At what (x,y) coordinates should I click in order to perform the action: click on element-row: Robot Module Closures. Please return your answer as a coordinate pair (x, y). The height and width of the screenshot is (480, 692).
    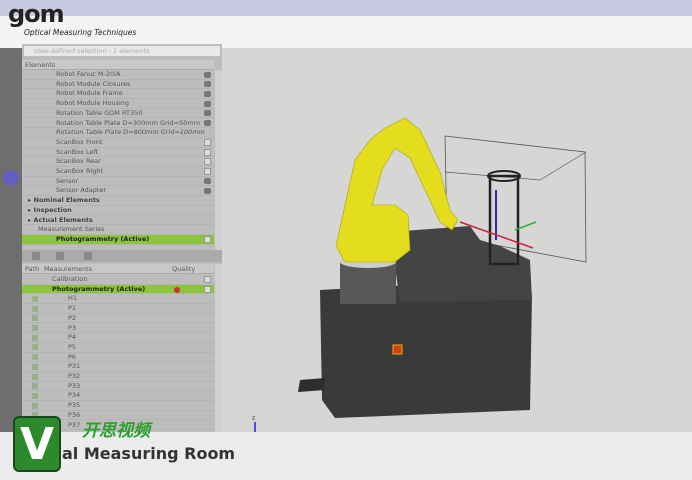
    Looking at the image, I should click on (118, 85).